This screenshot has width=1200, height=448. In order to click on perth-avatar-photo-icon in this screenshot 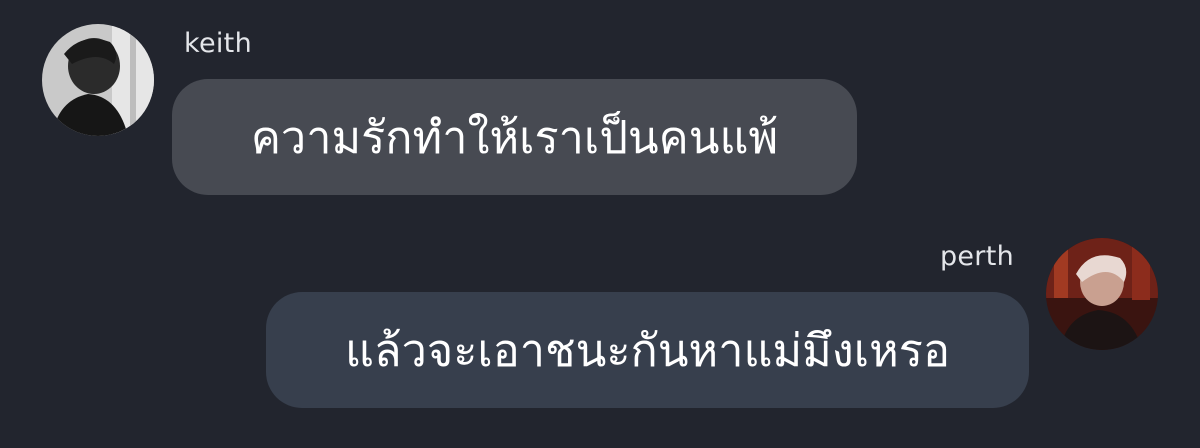, I will do `click(1102, 294)`.